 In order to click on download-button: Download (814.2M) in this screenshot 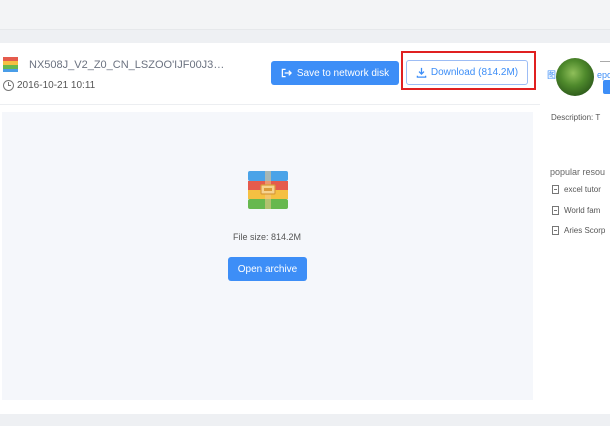, I will do `click(467, 72)`.